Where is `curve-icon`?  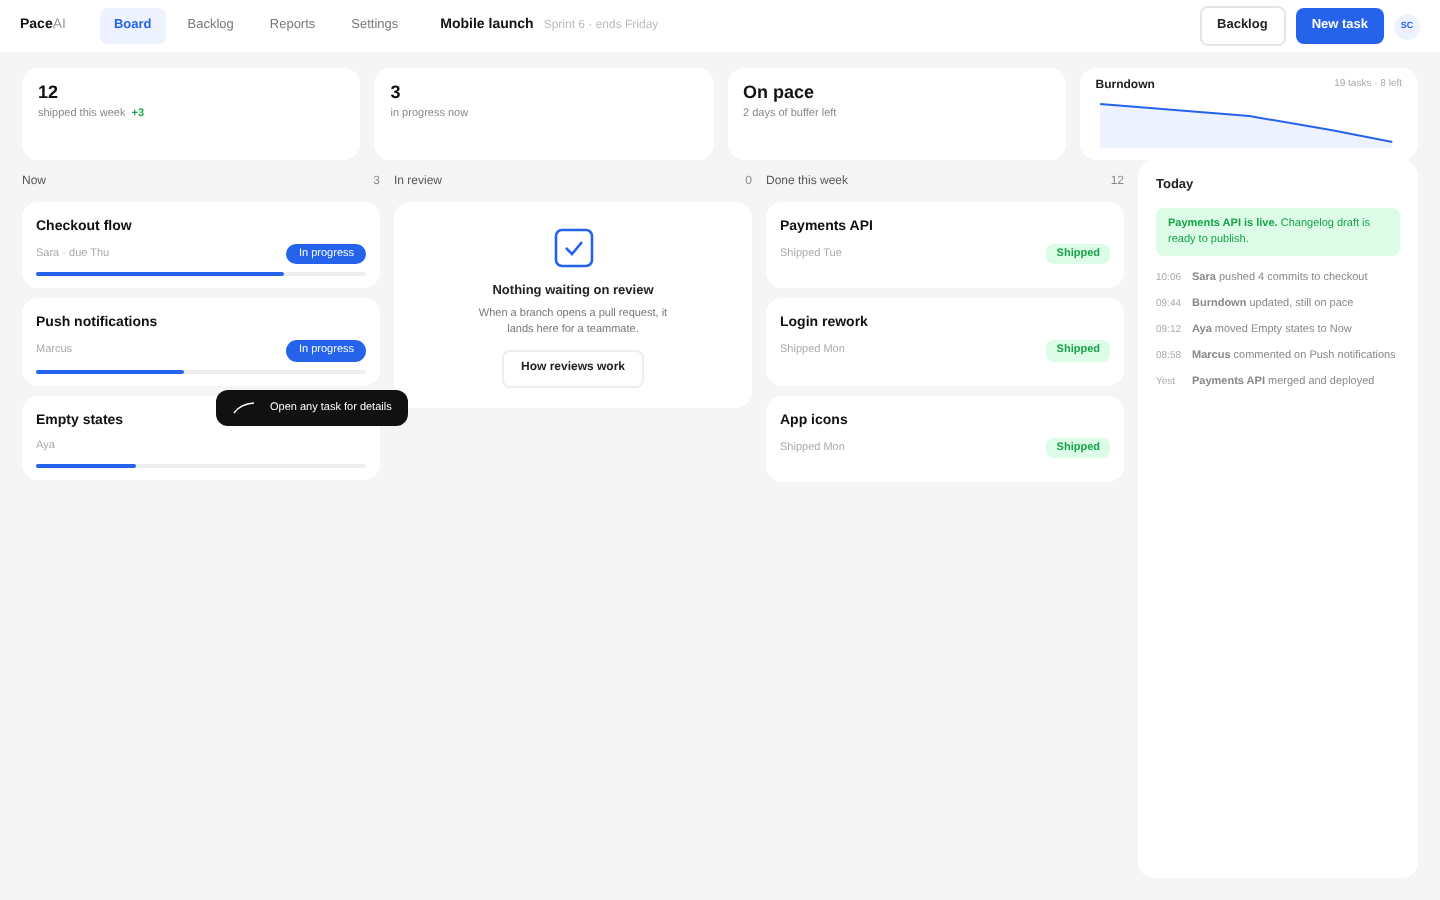 curve-icon is located at coordinates (244, 408).